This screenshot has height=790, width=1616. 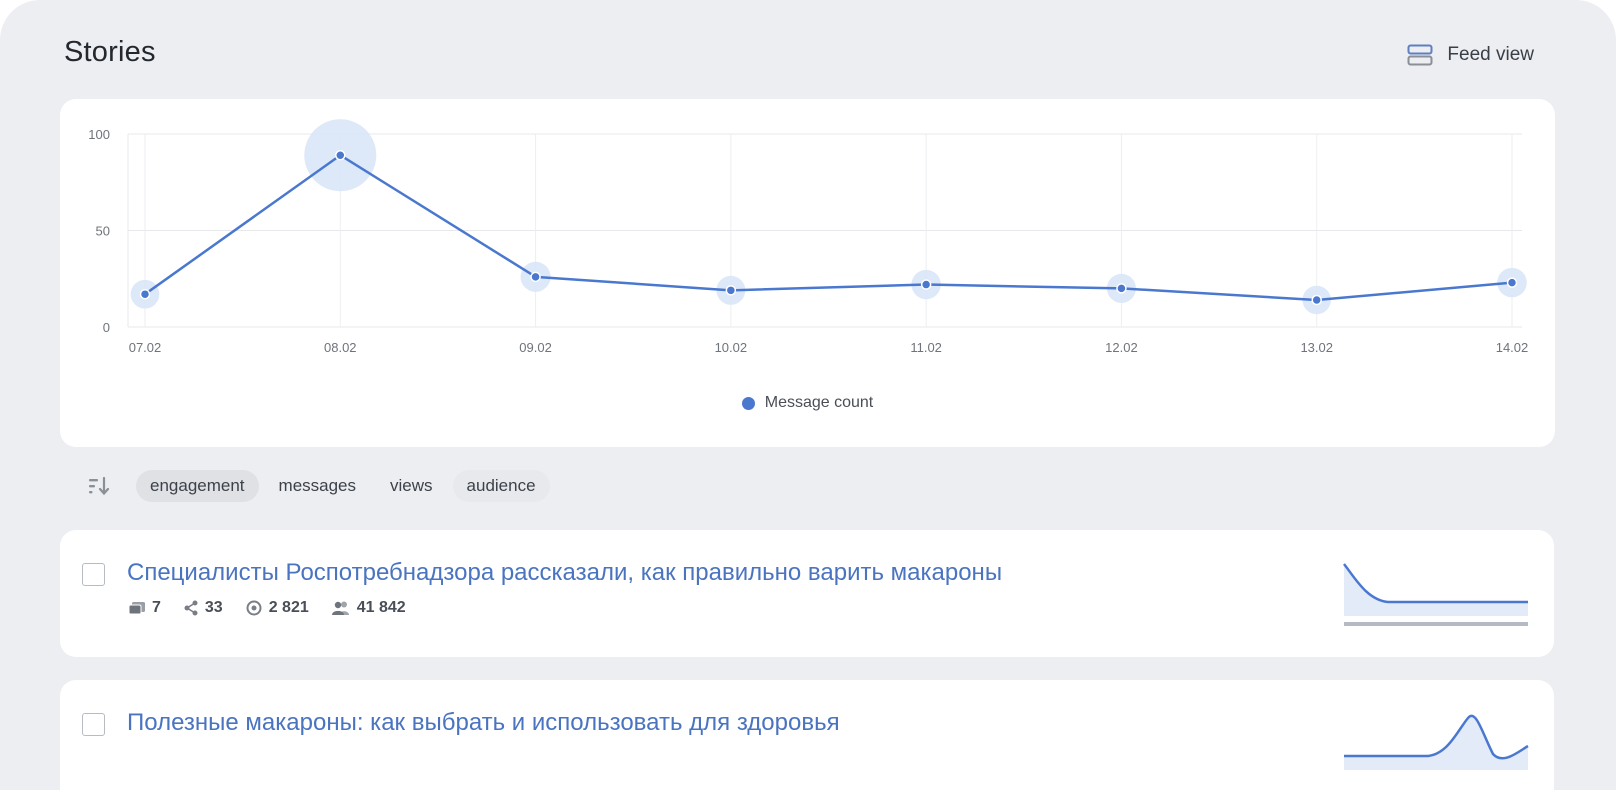 I want to click on y-tick-label: 100, so click(x=99, y=134).